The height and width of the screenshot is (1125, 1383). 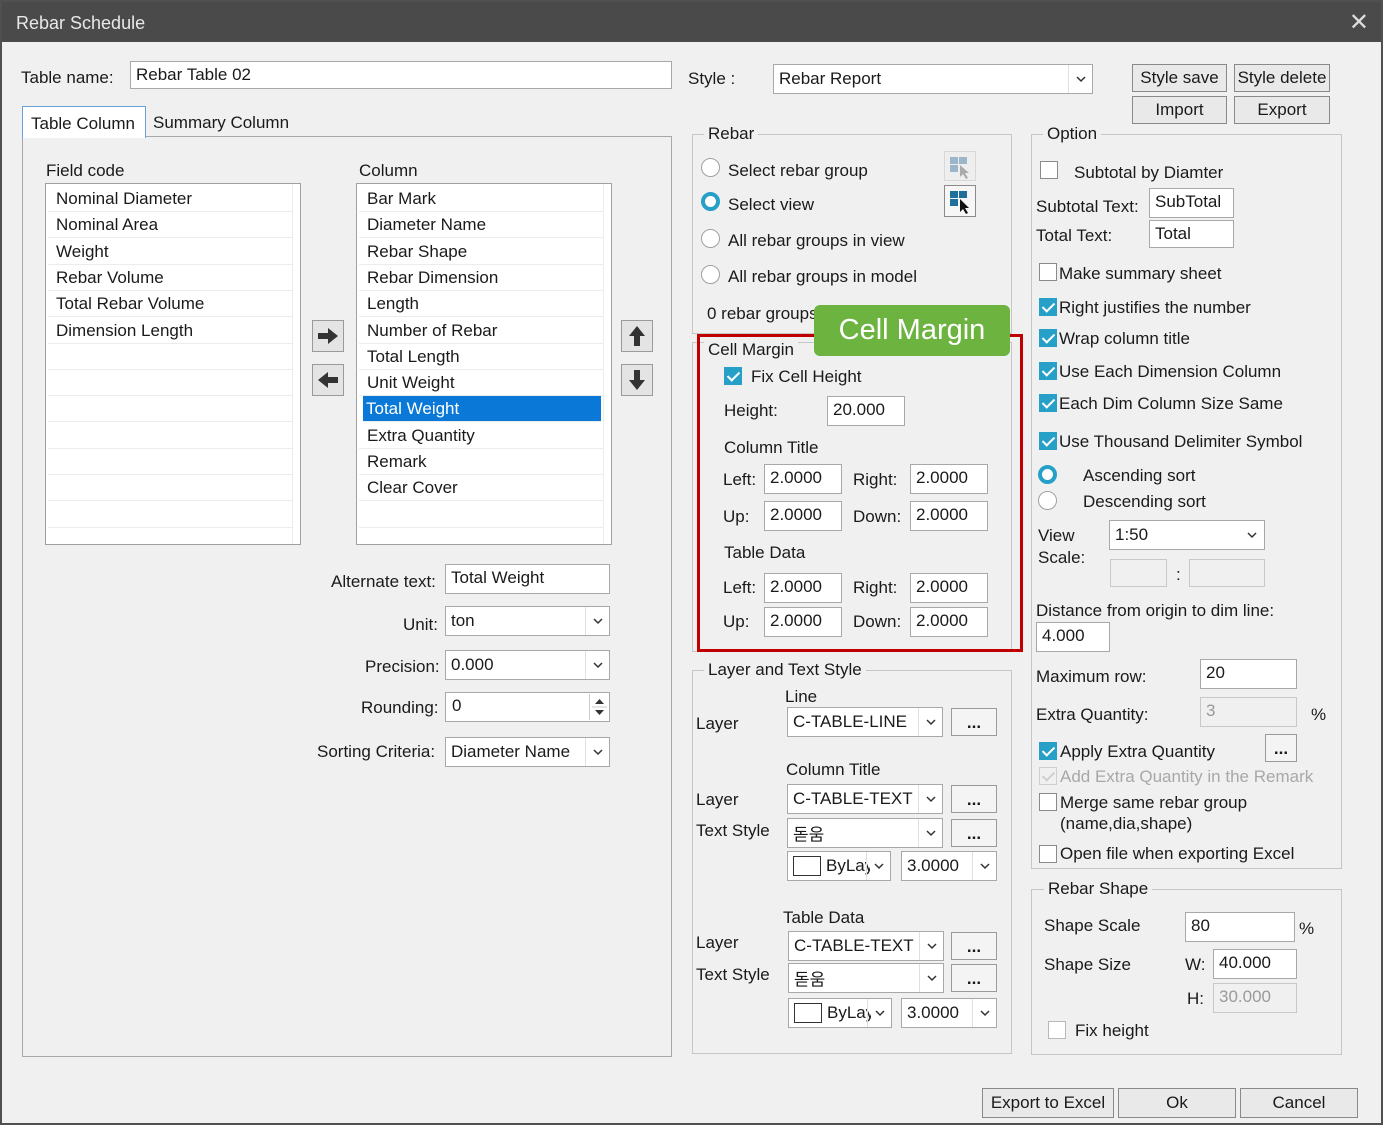 I want to click on style-select: Rebar Report, so click(x=933, y=79).